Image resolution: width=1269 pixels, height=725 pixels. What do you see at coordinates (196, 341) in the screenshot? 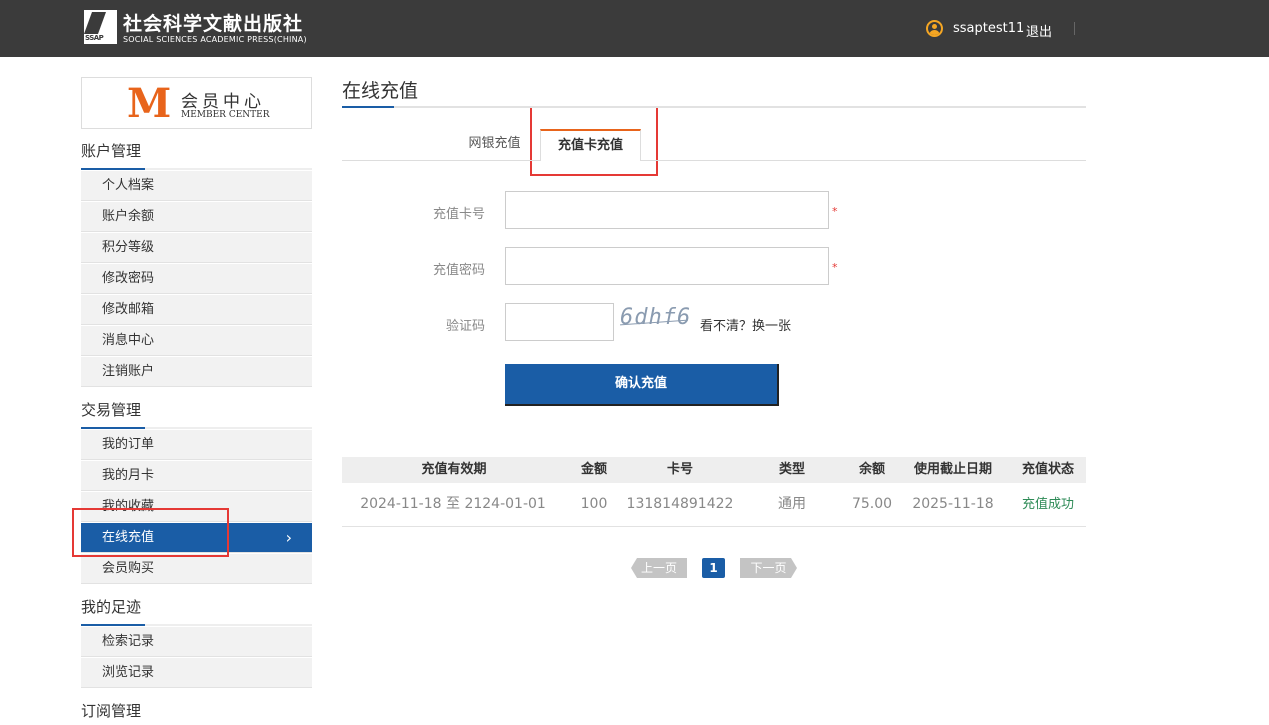
I see `sidebar-item-messages: 消息中心` at bounding box center [196, 341].